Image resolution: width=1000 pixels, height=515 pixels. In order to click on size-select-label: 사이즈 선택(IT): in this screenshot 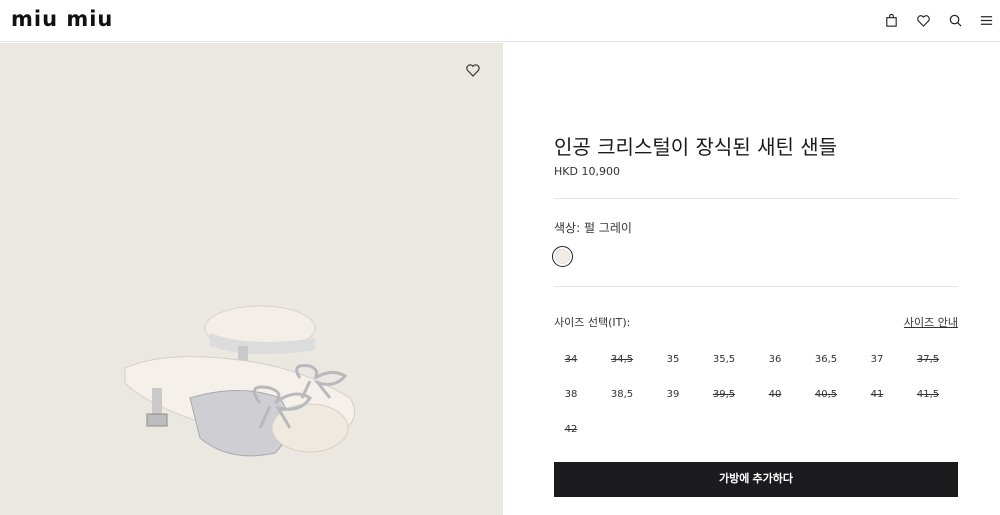, I will do `click(592, 322)`.